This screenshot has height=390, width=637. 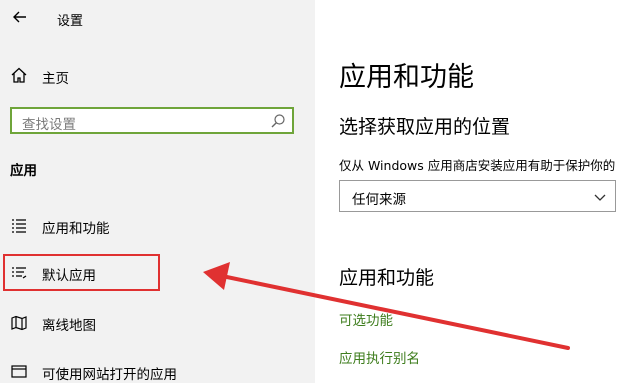 What do you see at coordinates (23, 171) in the screenshot?
I see `section-heading: 应用` at bounding box center [23, 171].